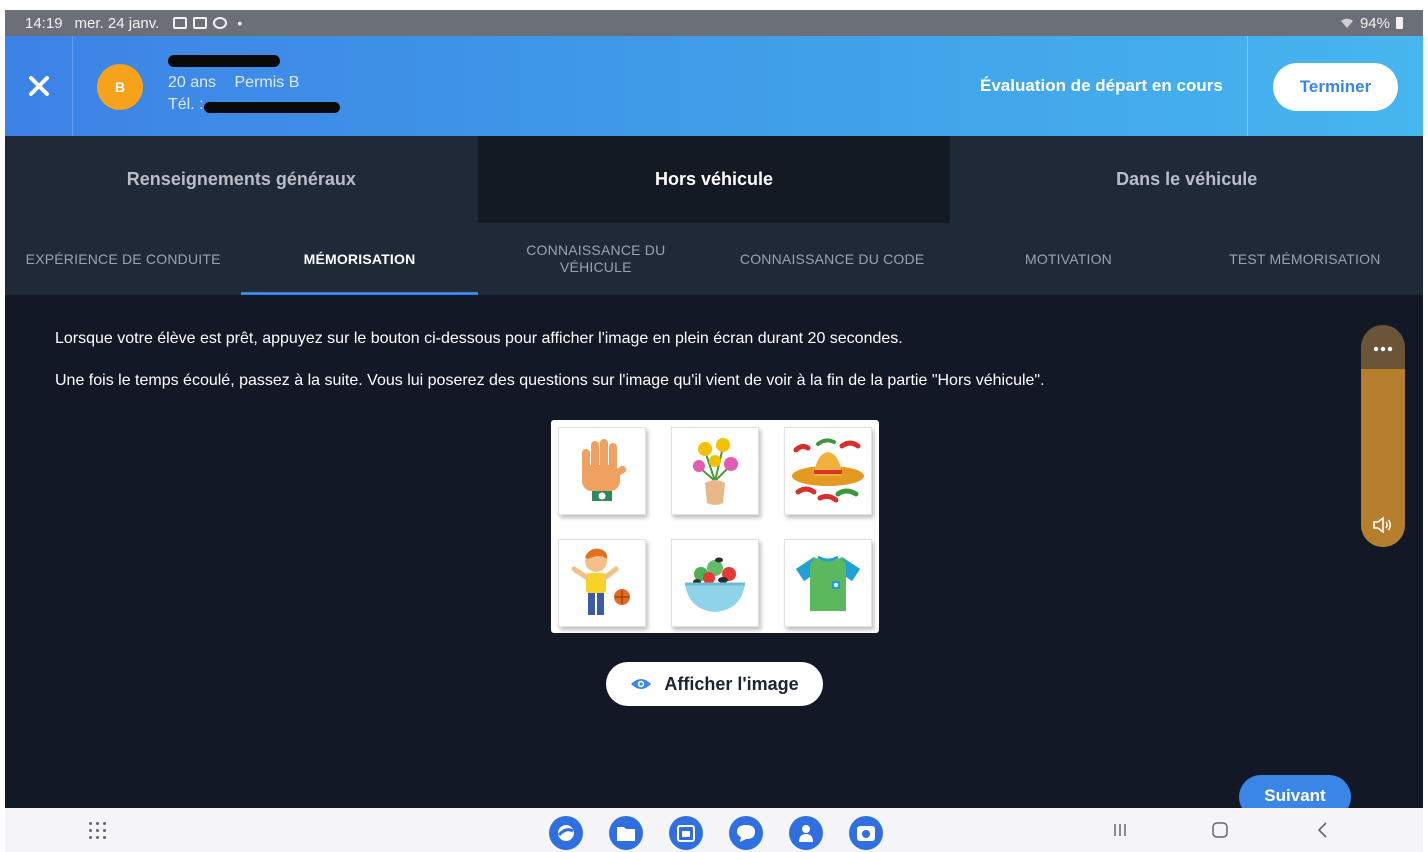 The height and width of the screenshot is (852, 1428). I want to click on volume-panel, so click(1383, 436).